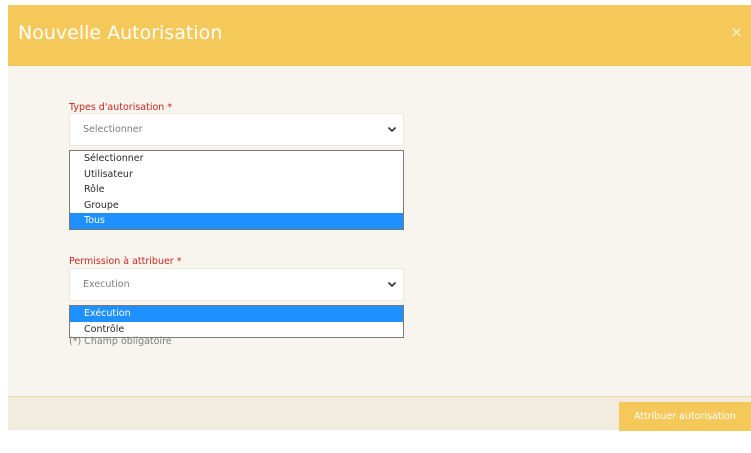 This screenshot has width=751, height=453. Describe the element at coordinates (236, 175) in the screenshot. I see `dropdown-option: Utilisateur` at that location.